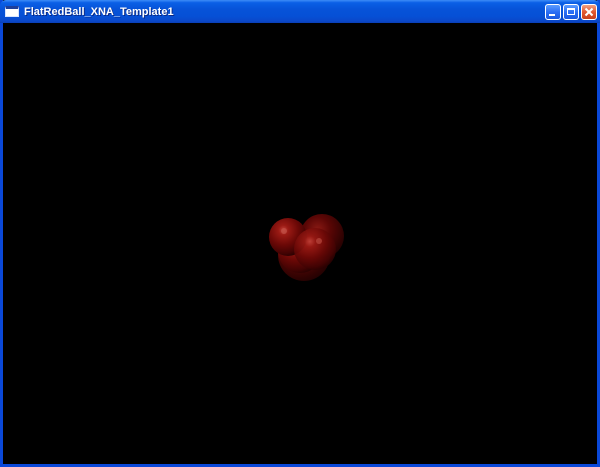 The image size is (600, 467). I want to click on close-button, so click(589, 11).